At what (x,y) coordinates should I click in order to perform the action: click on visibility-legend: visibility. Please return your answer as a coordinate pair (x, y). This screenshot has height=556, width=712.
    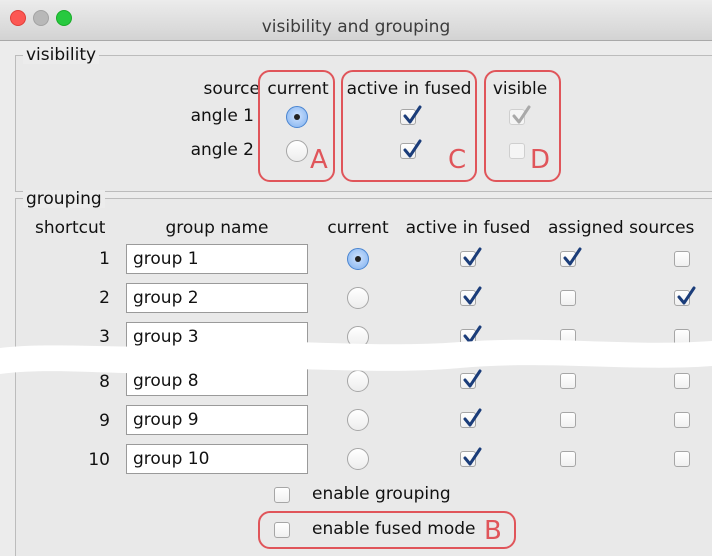
    Looking at the image, I should click on (61, 55).